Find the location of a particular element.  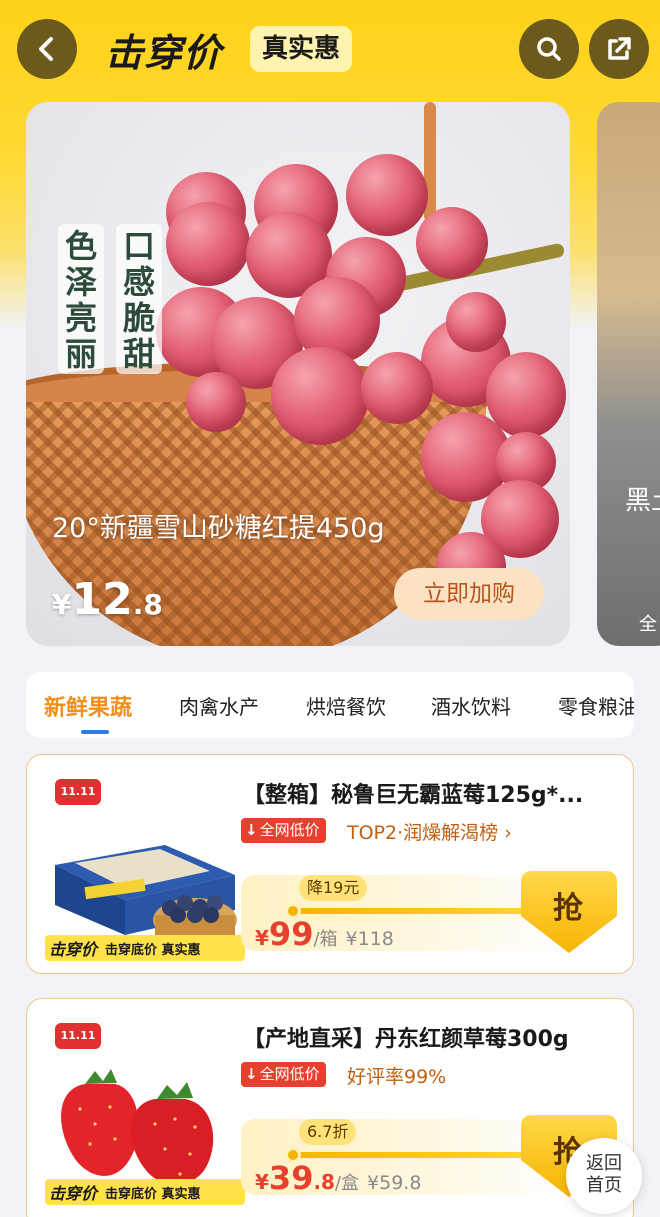

discount-pill: 6.7折 is located at coordinates (328, 1132).